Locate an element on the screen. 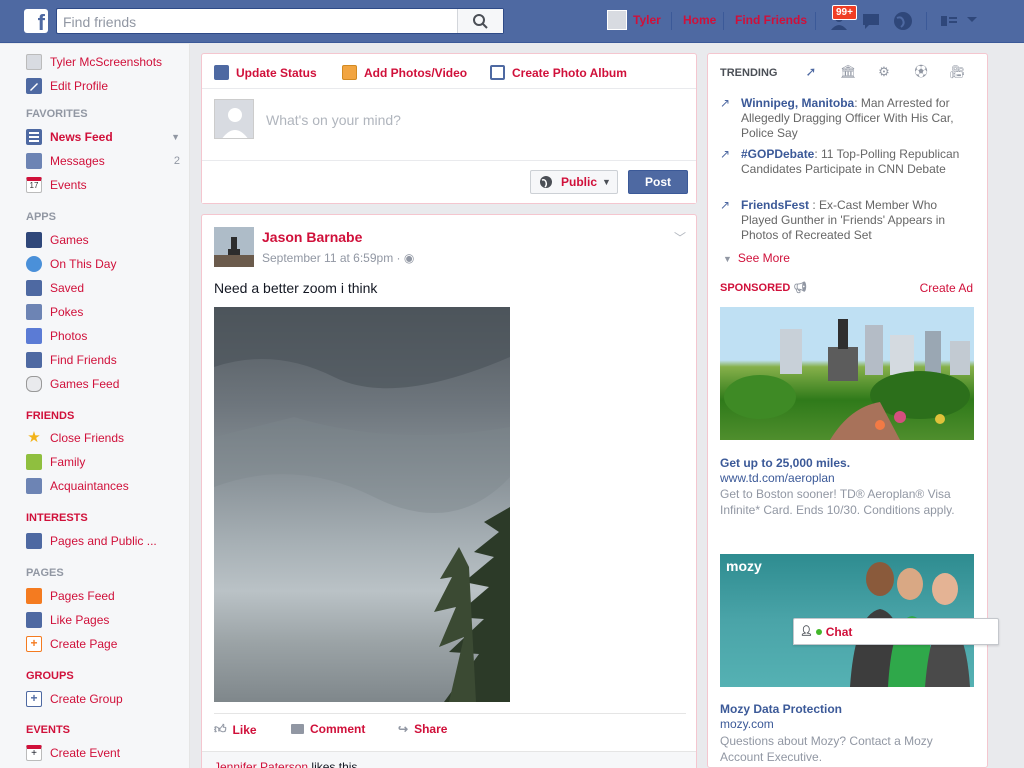 This screenshot has width=1024, height=768. tab-add-photos: Add Photos/Video is located at coordinates (404, 72).